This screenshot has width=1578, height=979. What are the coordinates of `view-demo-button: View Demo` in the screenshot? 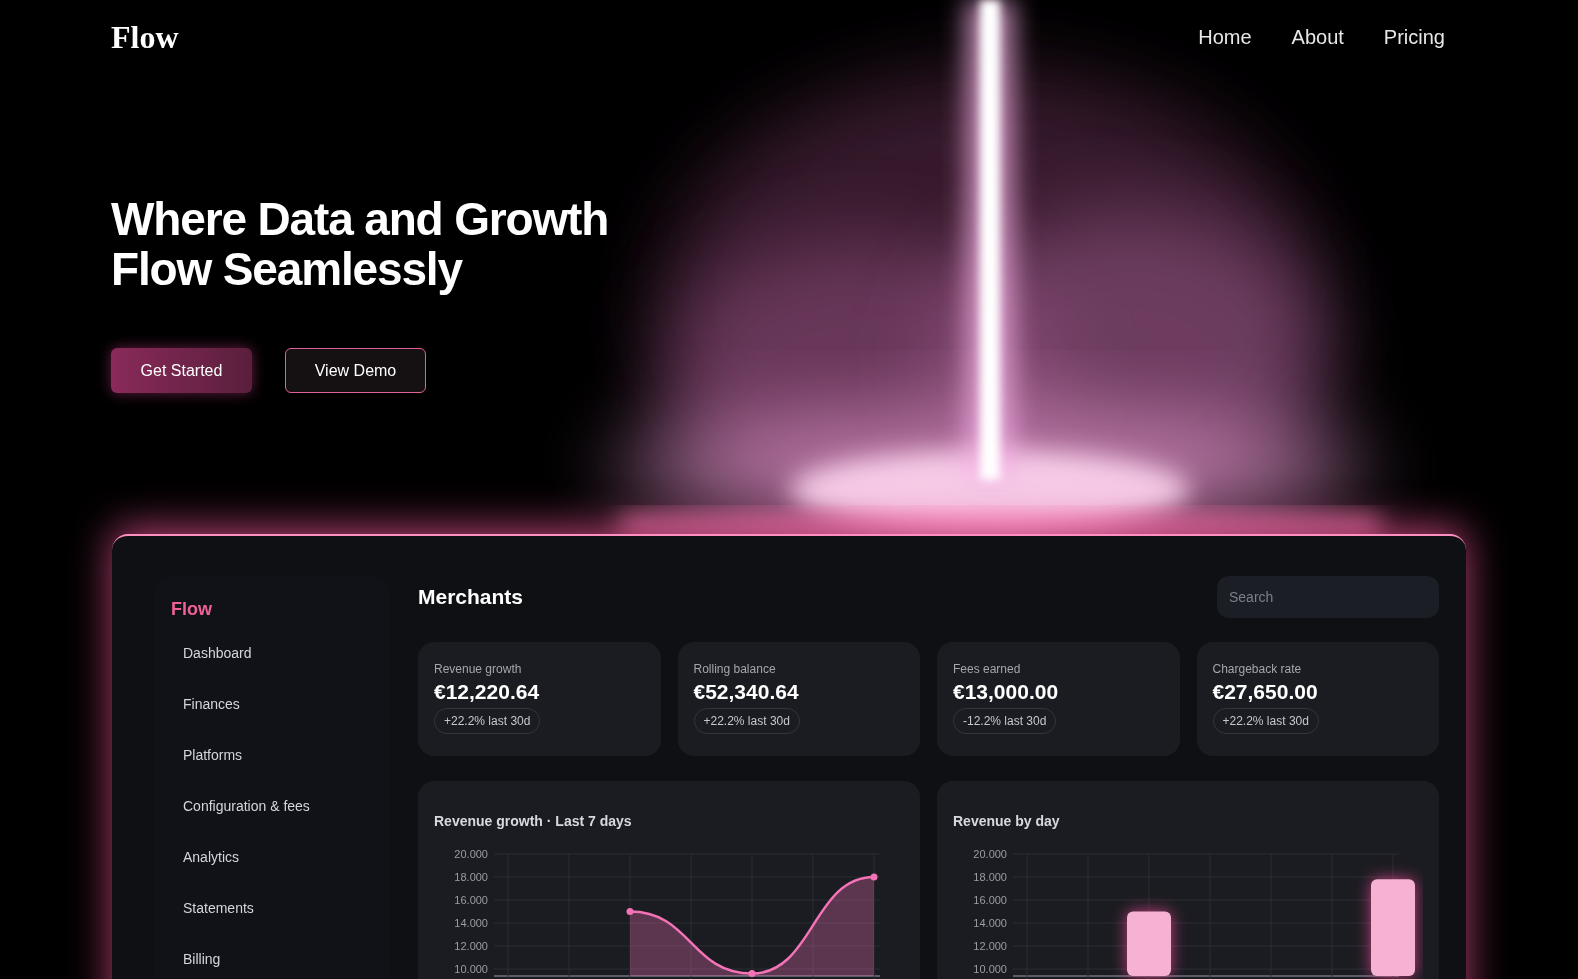 It's located at (355, 370).